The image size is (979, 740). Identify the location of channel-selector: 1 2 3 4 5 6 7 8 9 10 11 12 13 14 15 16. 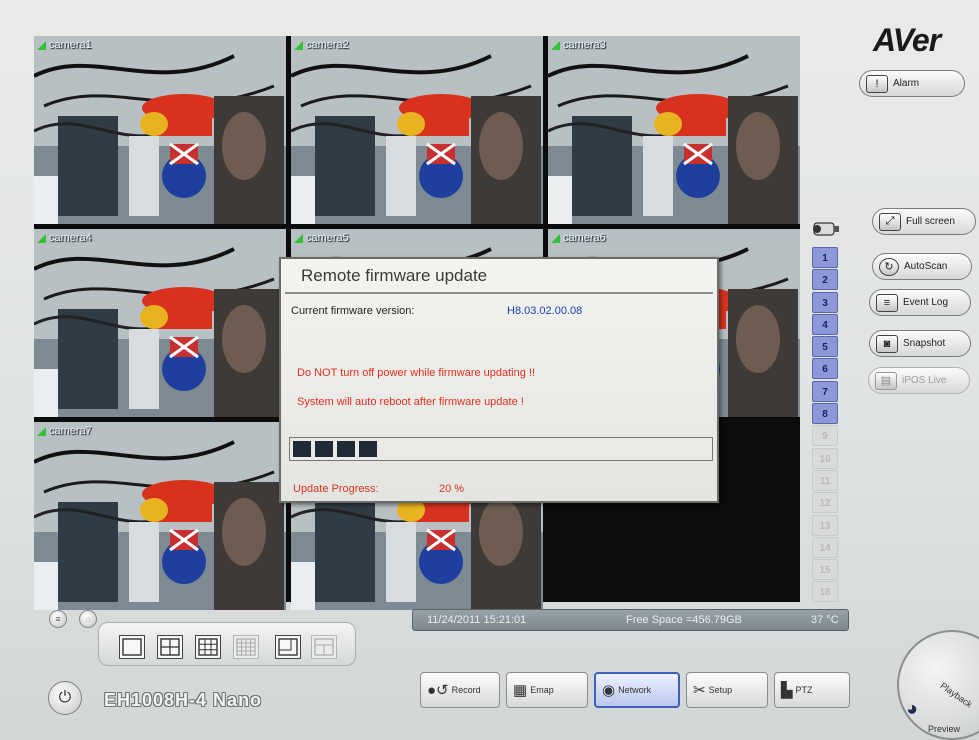
(825, 425).